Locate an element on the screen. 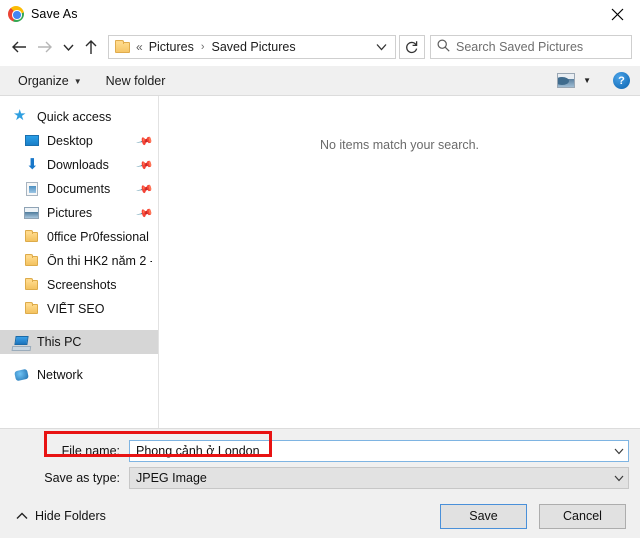 The image size is (640, 538). sidebar-item-viet-seo: VIẾT SEO is located at coordinates (79, 309).